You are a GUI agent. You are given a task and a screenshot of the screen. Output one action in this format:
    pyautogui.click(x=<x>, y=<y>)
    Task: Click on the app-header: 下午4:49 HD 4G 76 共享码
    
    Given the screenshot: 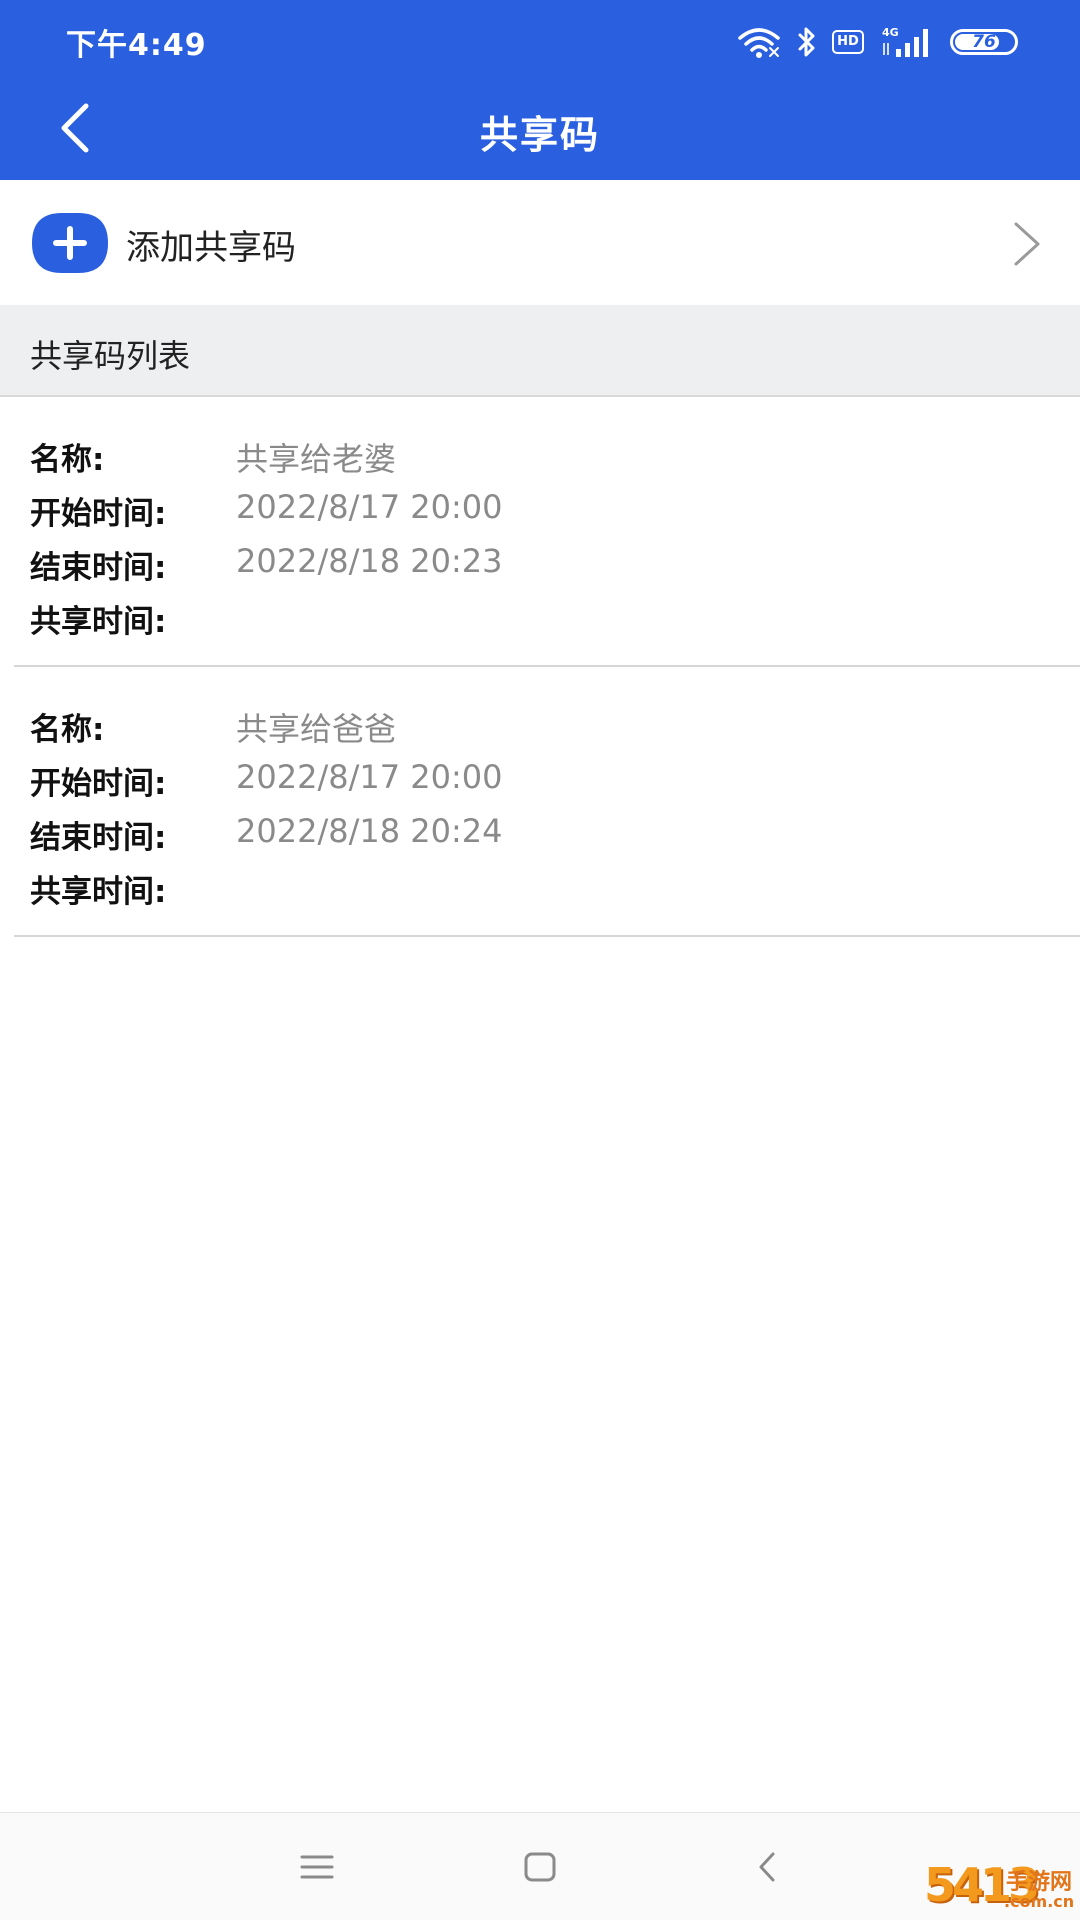 What is the action you would take?
    pyautogui.click(x=540, y=90)
    